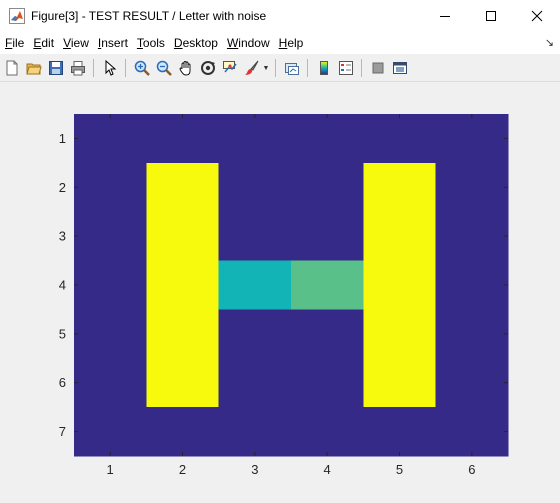 The width and height of the screenshot is (560, 503). I want to click on brush-dropdown-arrow-icon: ▼, so click(266, 68).